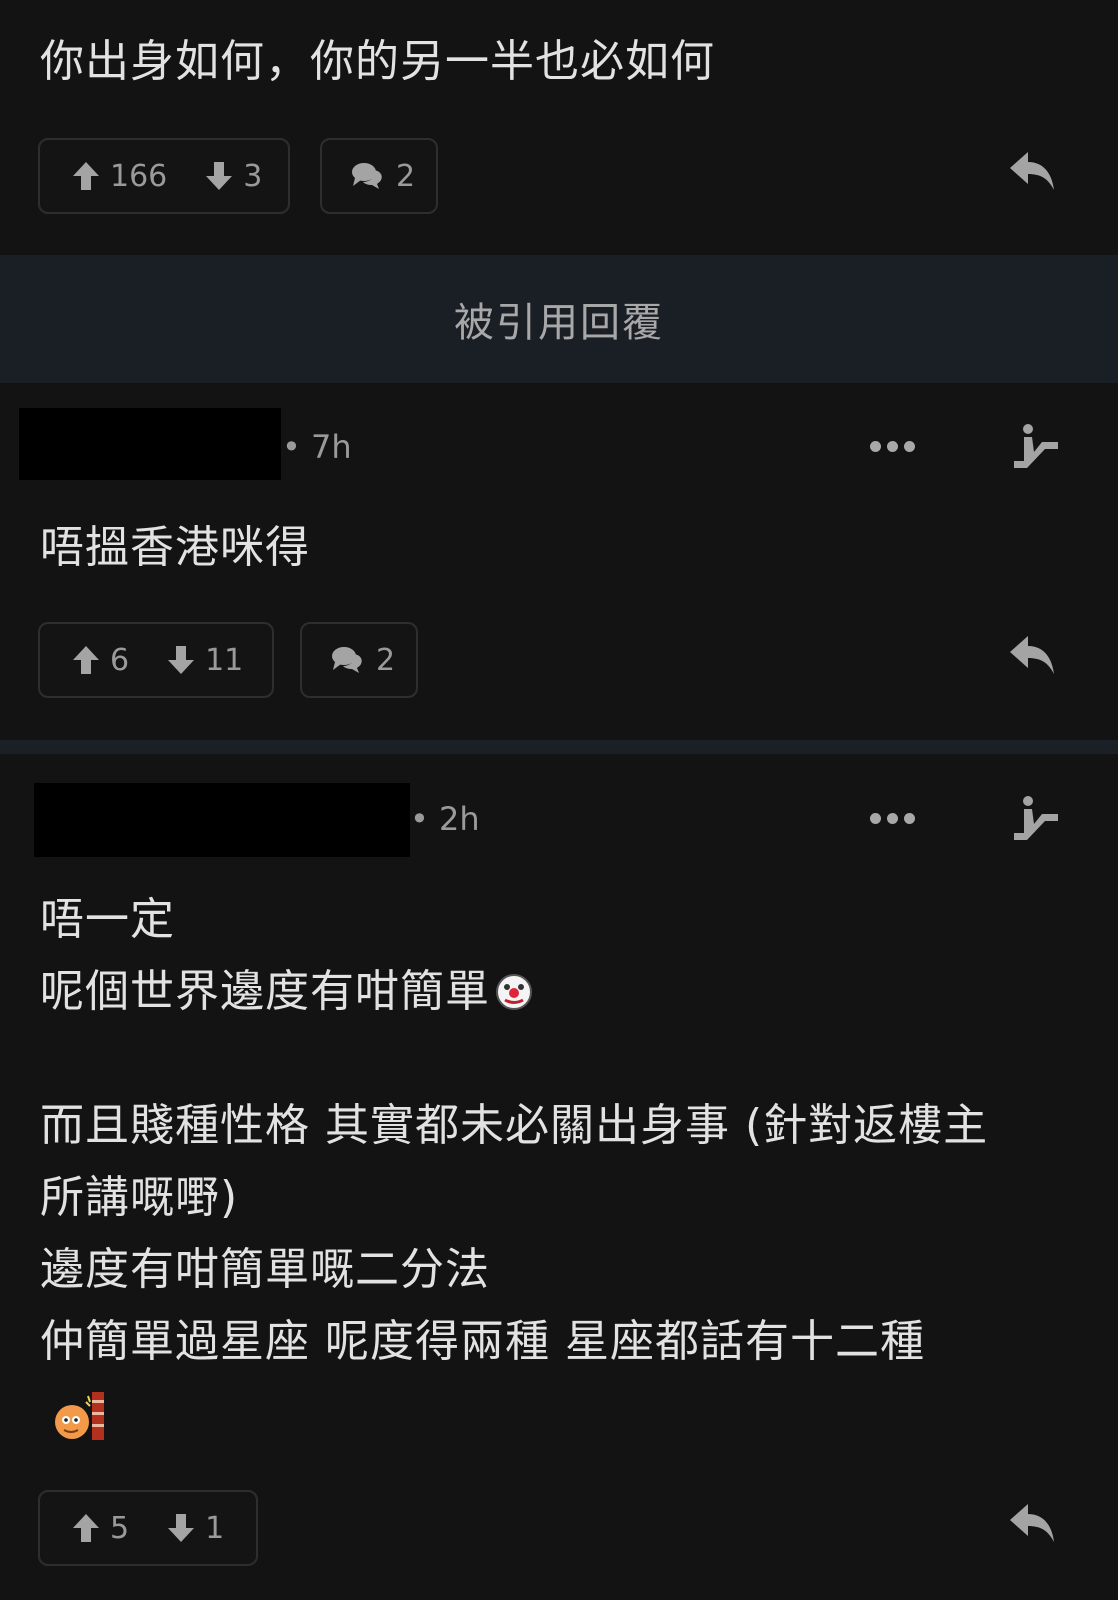  What do you see at coordinates (139, 176) in the screenshot?
I see `upvote-count: 166` at bounding box center [139, 176].